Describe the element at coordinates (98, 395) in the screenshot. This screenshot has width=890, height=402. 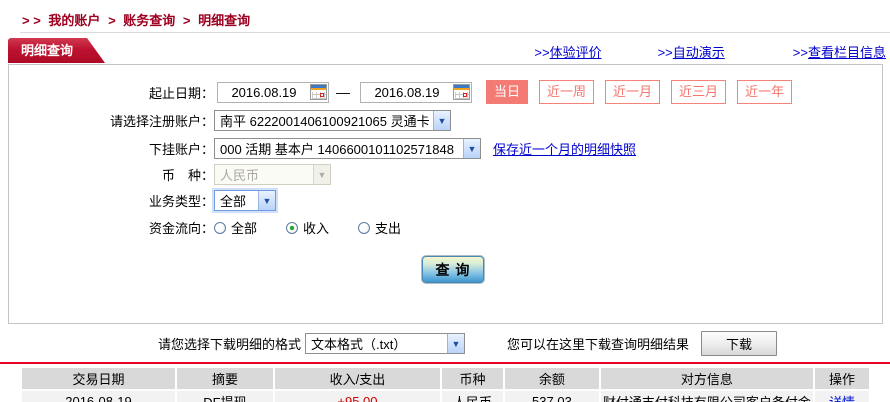
I see `cell-trade-date: 2016-08-19` at that location.